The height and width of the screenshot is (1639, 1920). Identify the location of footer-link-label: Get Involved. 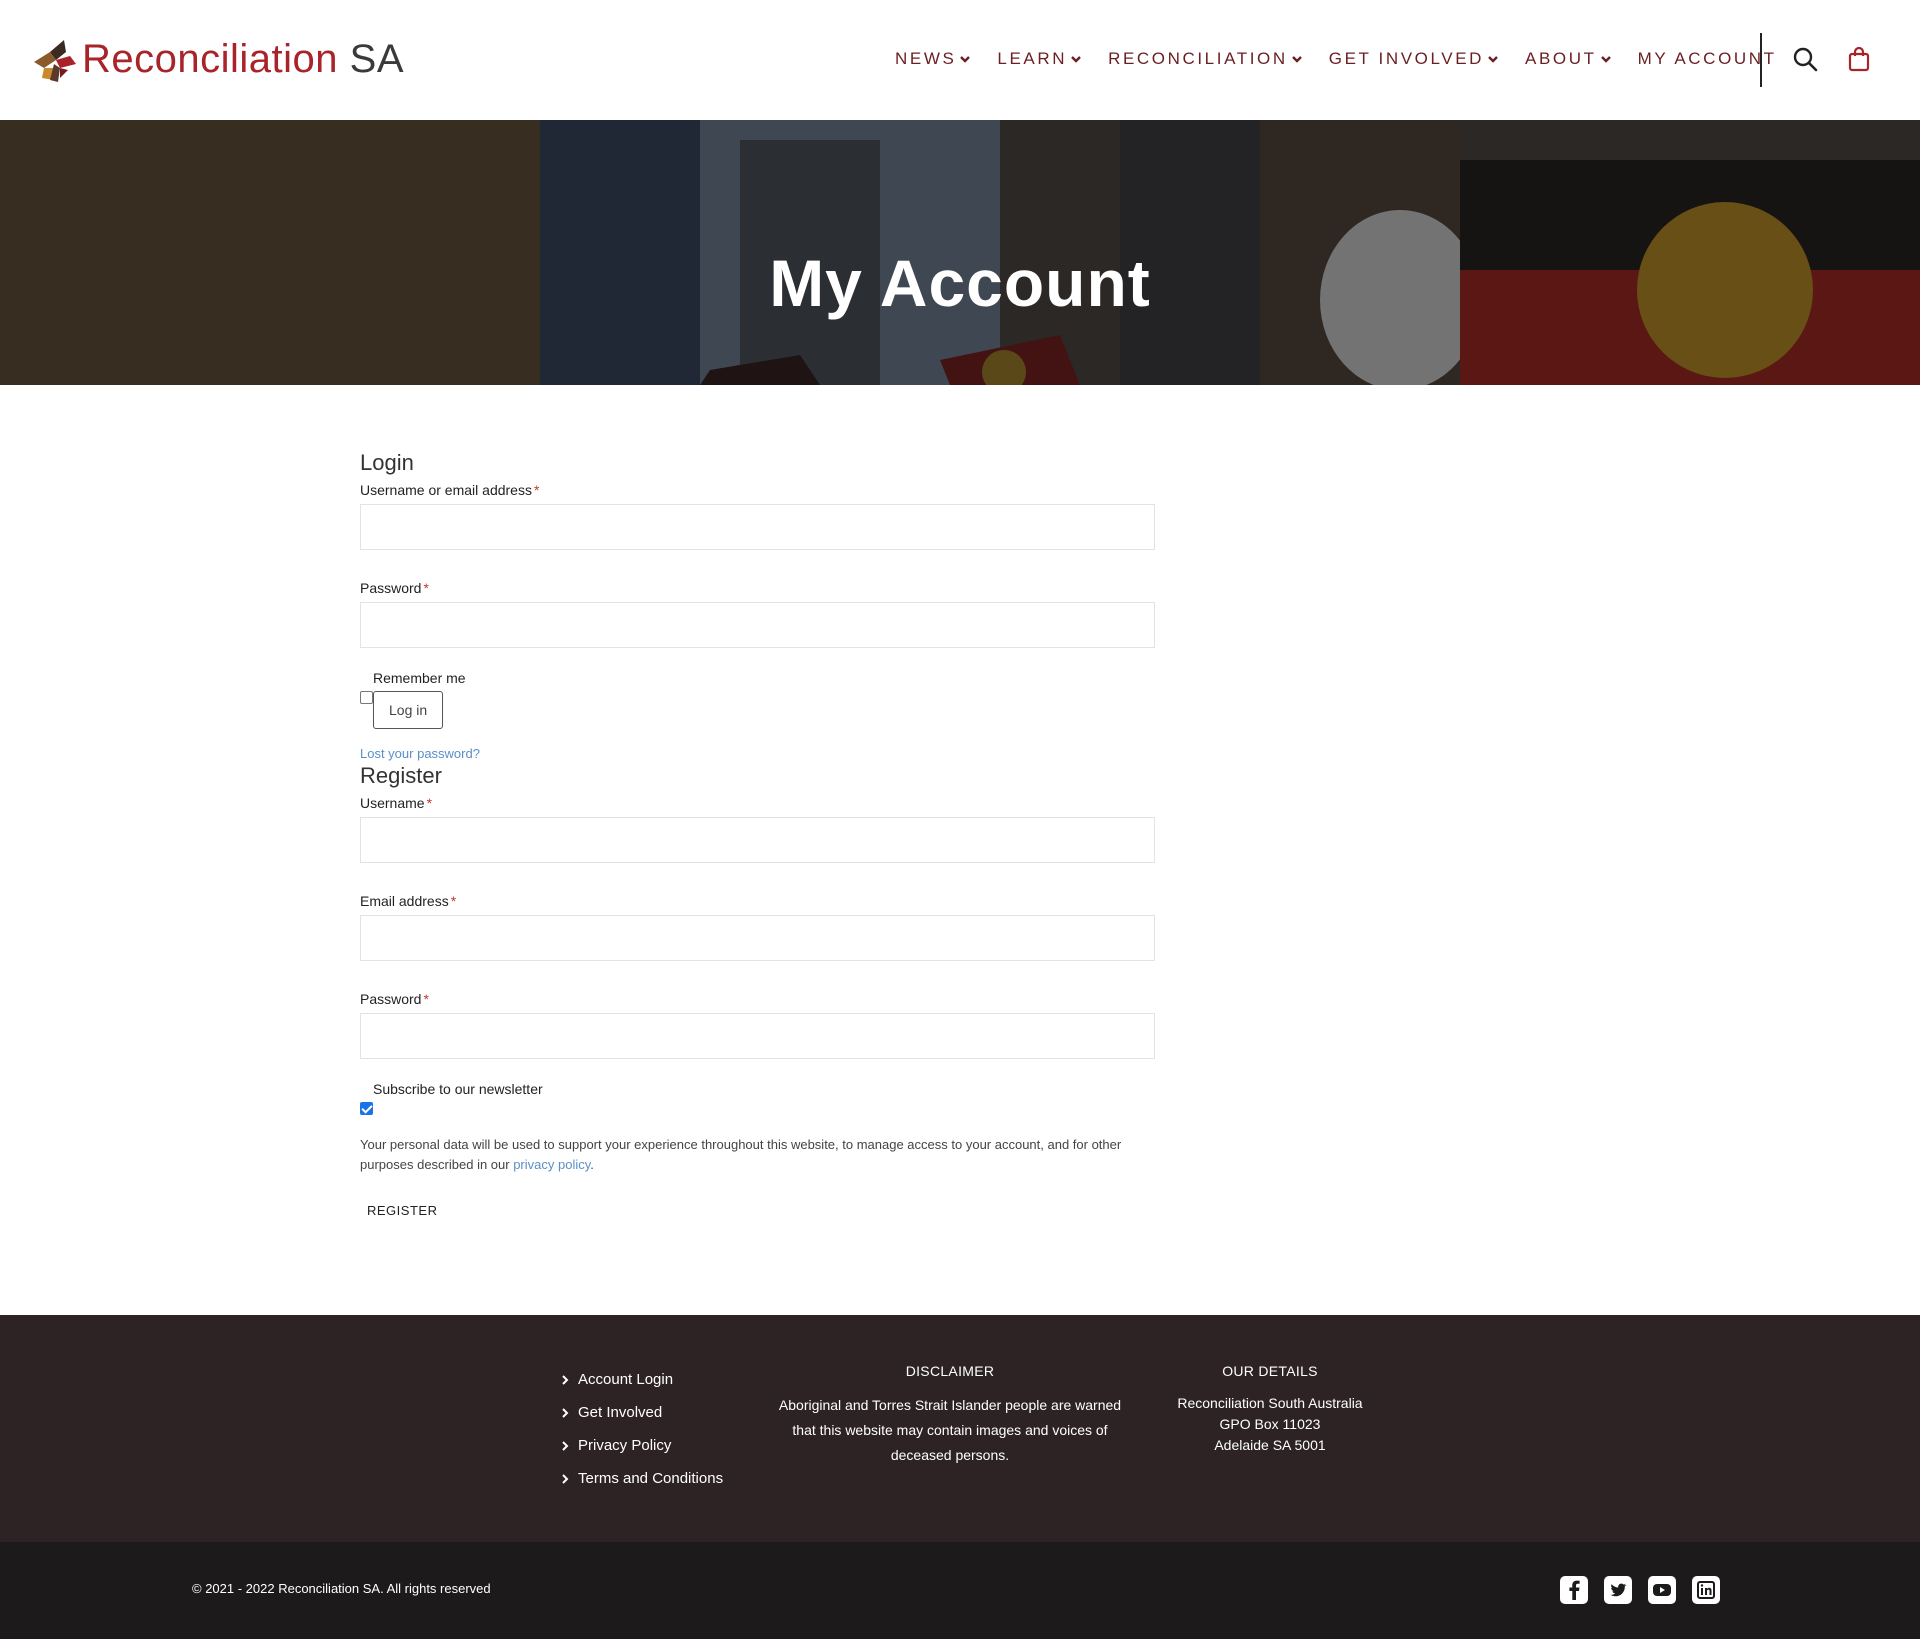
(620, 1412).